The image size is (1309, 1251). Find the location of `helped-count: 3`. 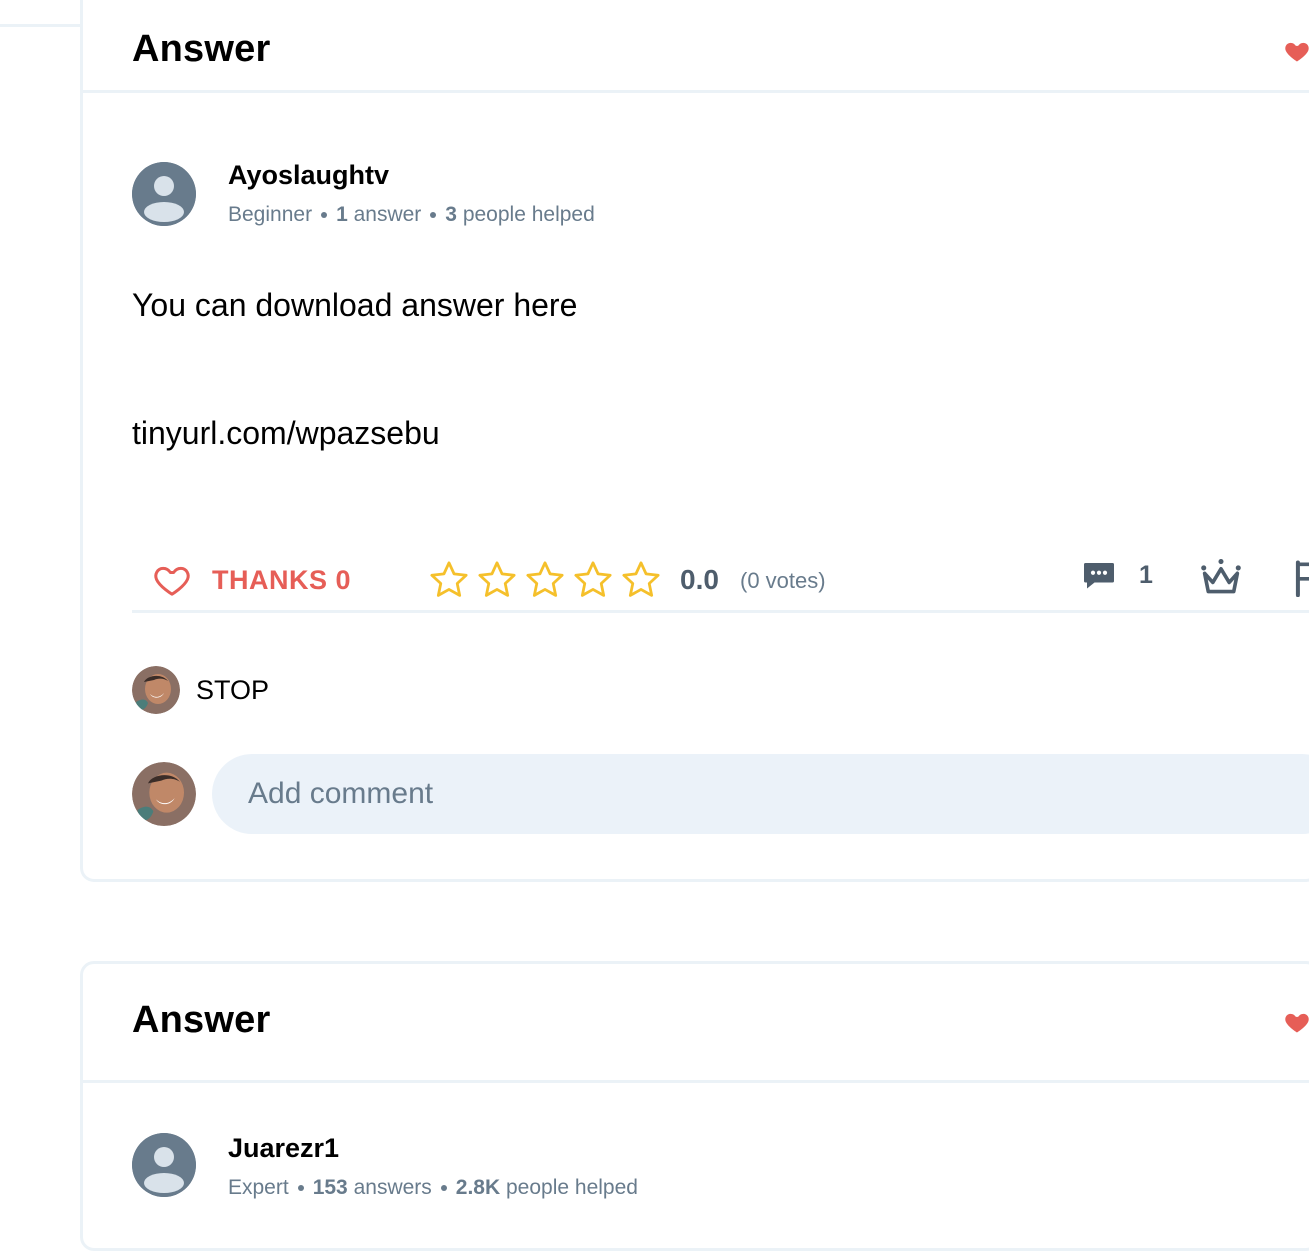

helped-count: 3 is located at coordinates (451, 214).